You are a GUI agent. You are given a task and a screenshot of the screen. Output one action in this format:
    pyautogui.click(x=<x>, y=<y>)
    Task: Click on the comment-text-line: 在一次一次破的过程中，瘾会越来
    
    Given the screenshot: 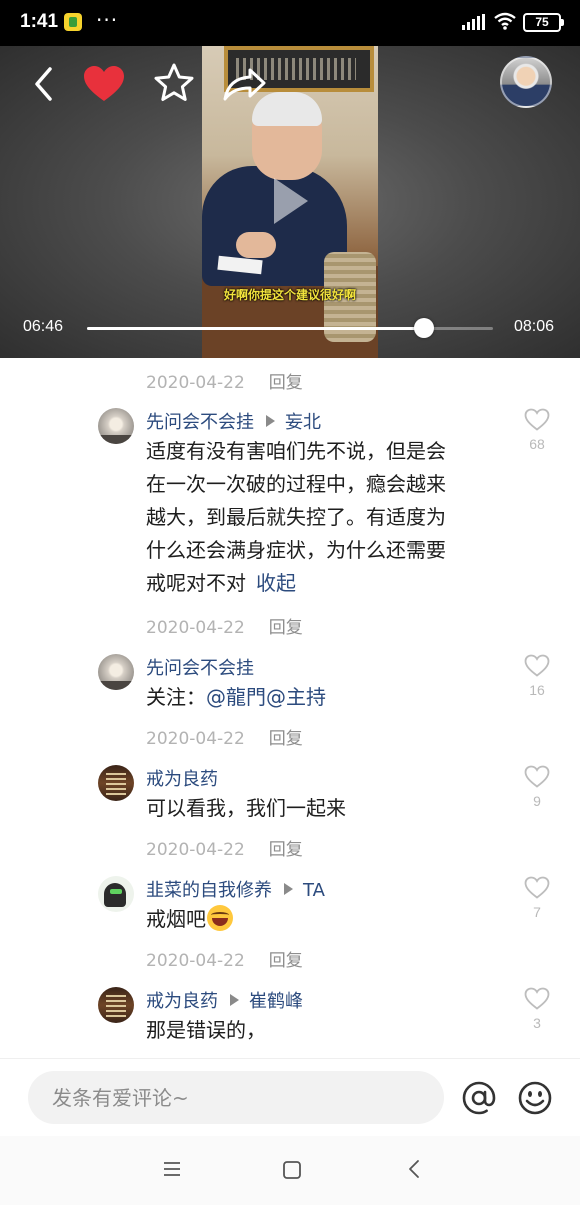 What is the action you would take?
    pyautogui.click(x=296, y=484)
    